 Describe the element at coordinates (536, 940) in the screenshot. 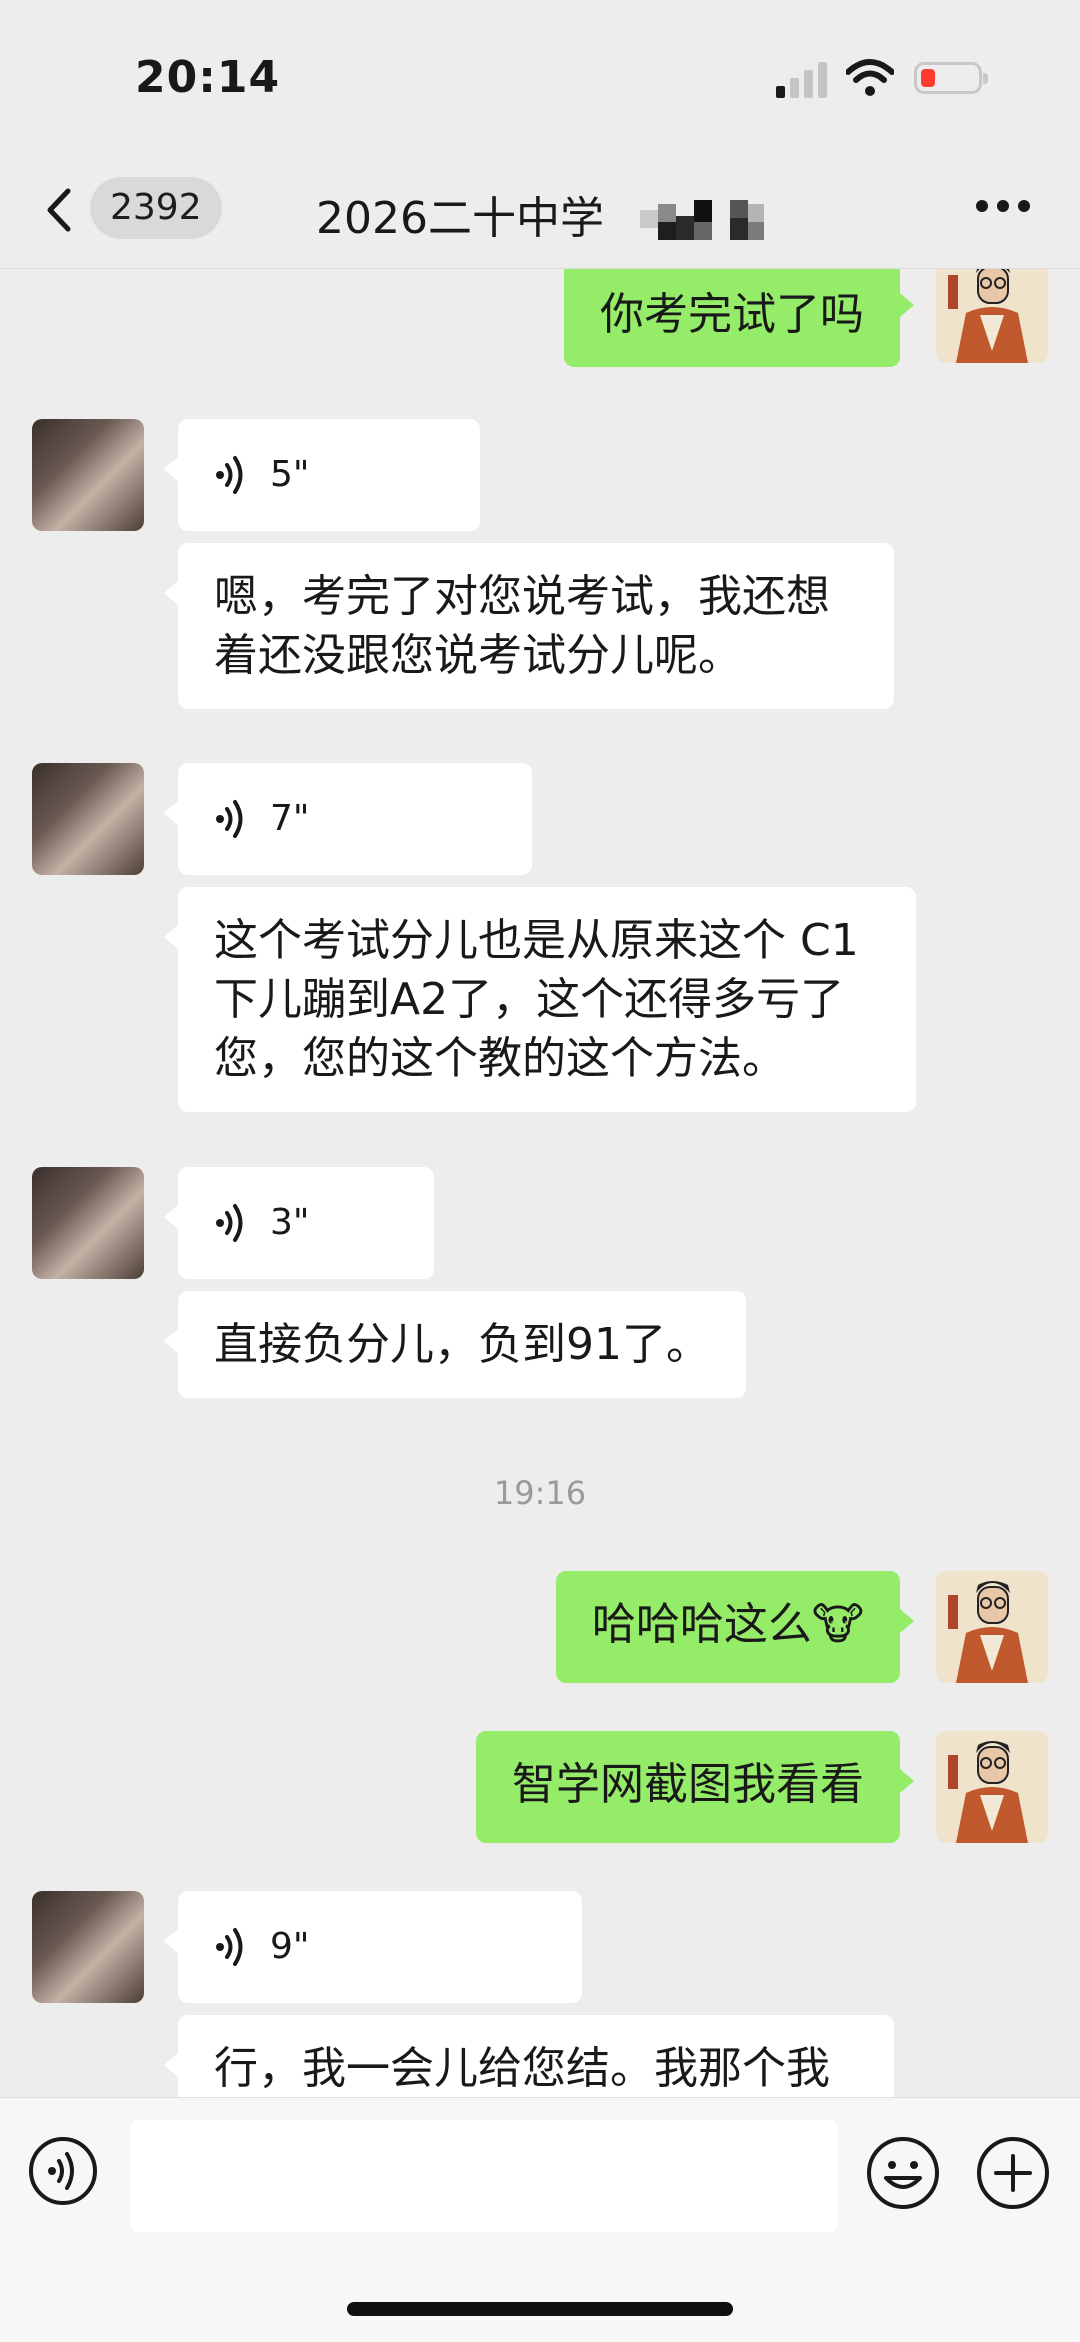

I see `message-line: 这个考试分儿也是从原来这个 C1` at that location.